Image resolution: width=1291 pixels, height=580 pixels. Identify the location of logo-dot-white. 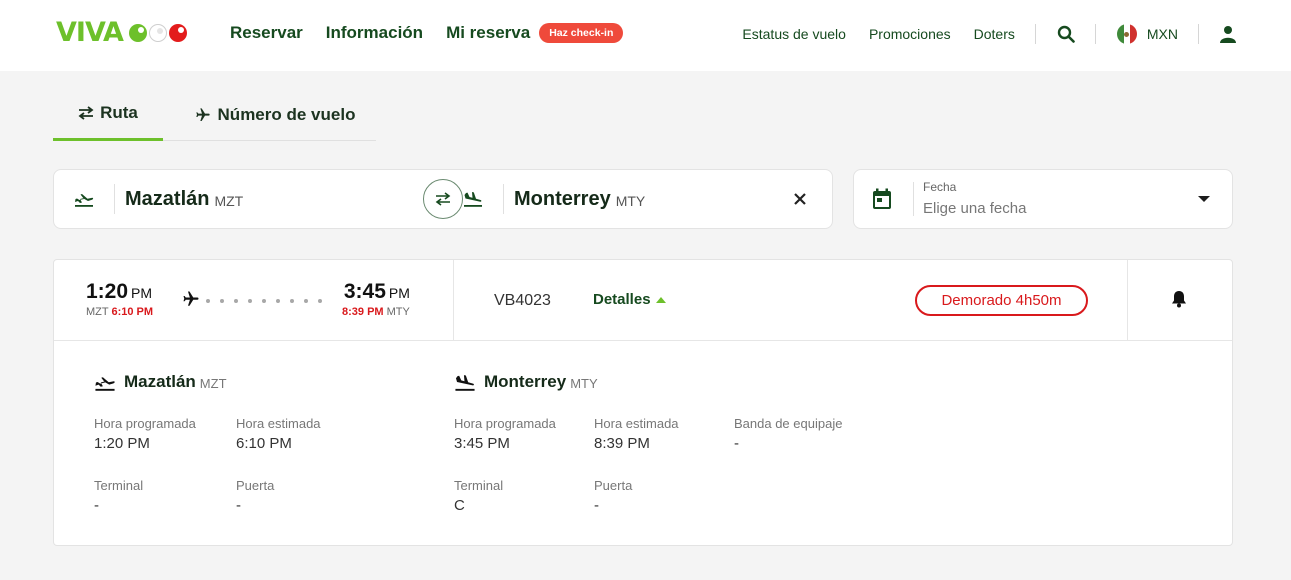
(157, 33).